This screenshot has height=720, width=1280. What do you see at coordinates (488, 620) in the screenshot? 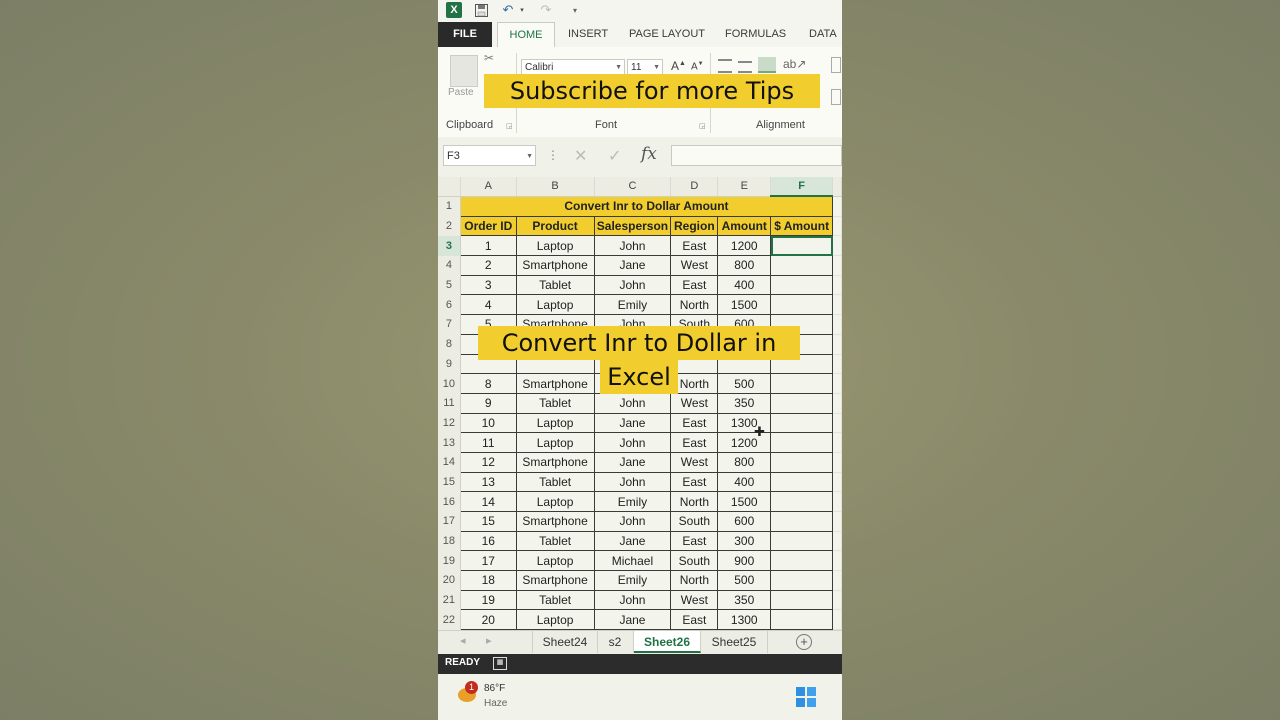
I see `cell: 20` at bounding box center [488, 620].